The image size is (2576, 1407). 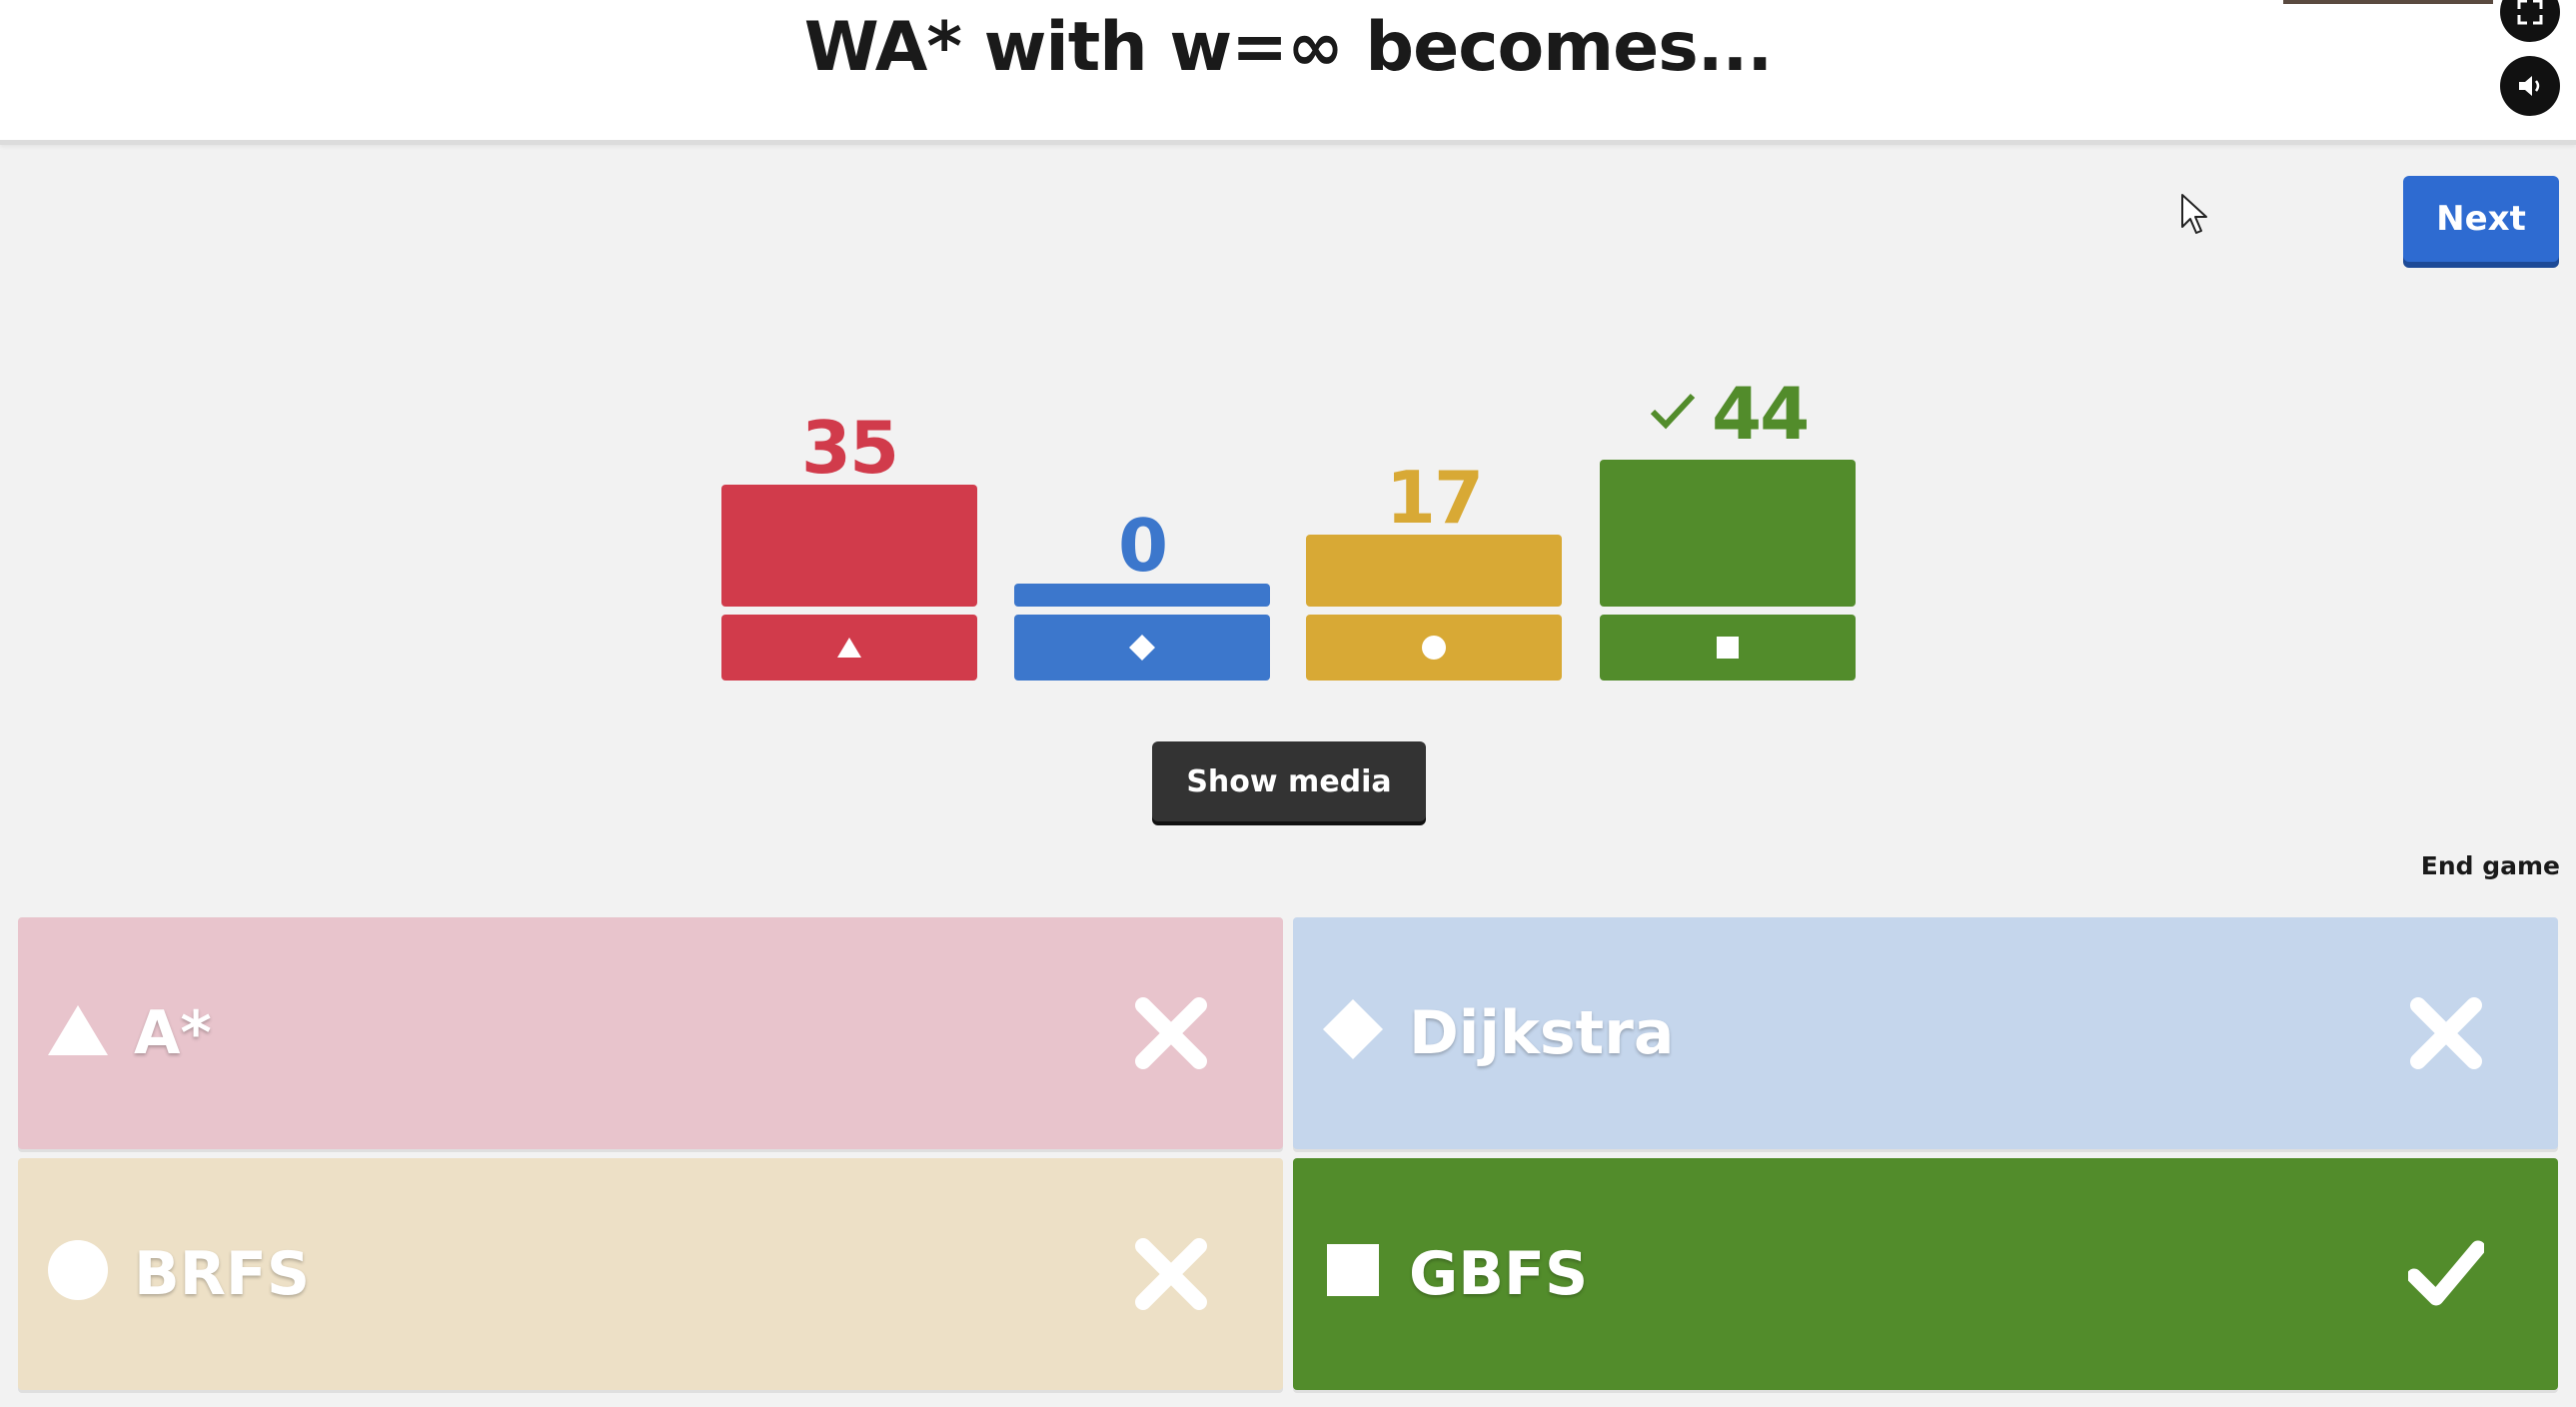 What do you see at coordinates (849, 448) in the screenshot?
I see `result-count-triangle: 35` at bounding box center [849, 448].